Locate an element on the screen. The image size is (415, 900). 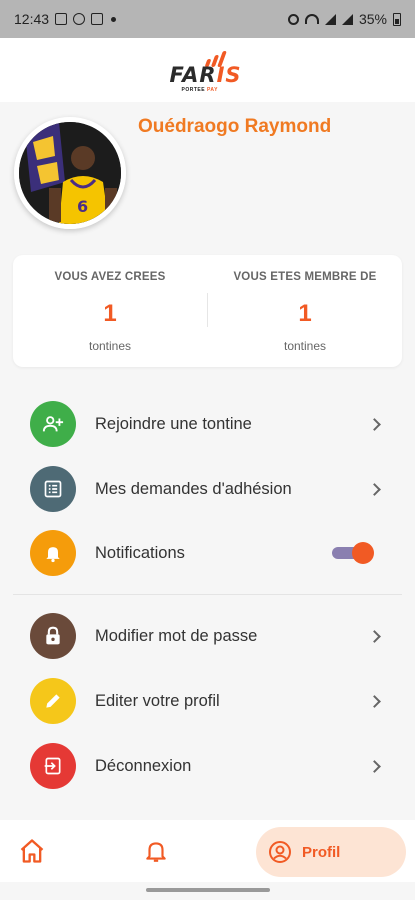
nav-home is located at coordinates (32, 853).